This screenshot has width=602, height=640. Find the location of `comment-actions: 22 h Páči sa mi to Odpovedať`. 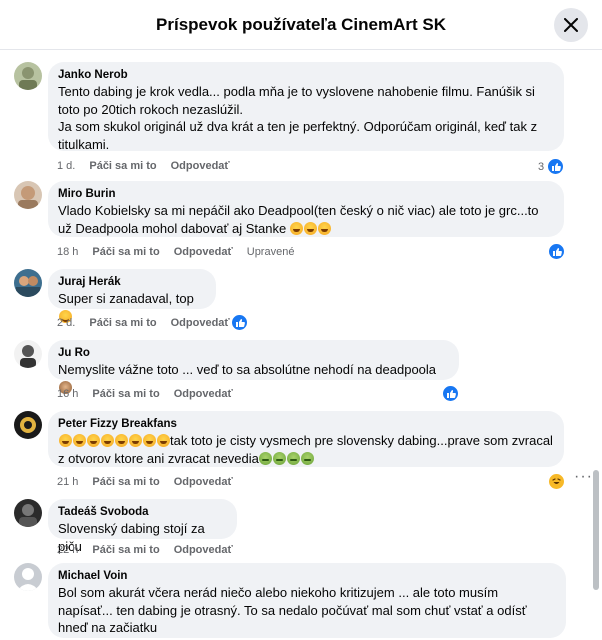

comment-actions: 22 h Páči sa mi to Odpovedať is located at coordinates (152, 550).